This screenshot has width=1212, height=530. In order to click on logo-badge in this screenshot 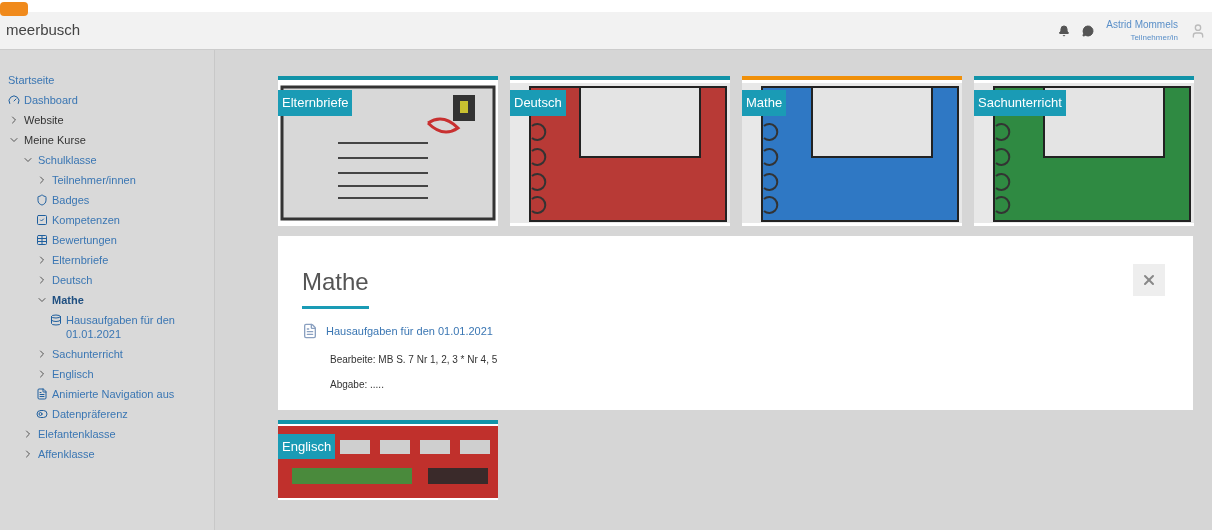, I will do `click(14, 9)`.